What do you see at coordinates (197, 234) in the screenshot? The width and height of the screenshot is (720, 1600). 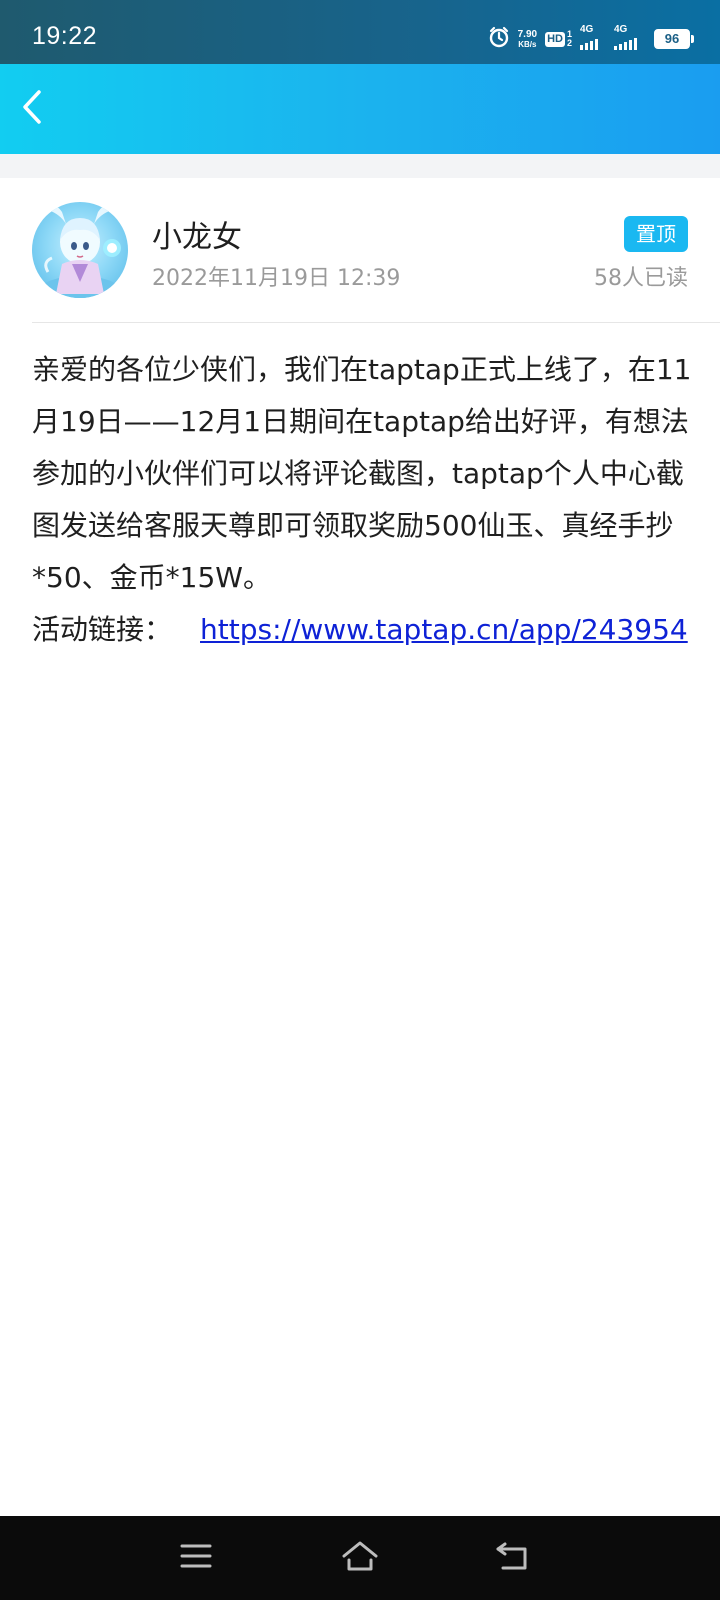 I see `author-name: 小龙女` at bounding box center [197, 234].